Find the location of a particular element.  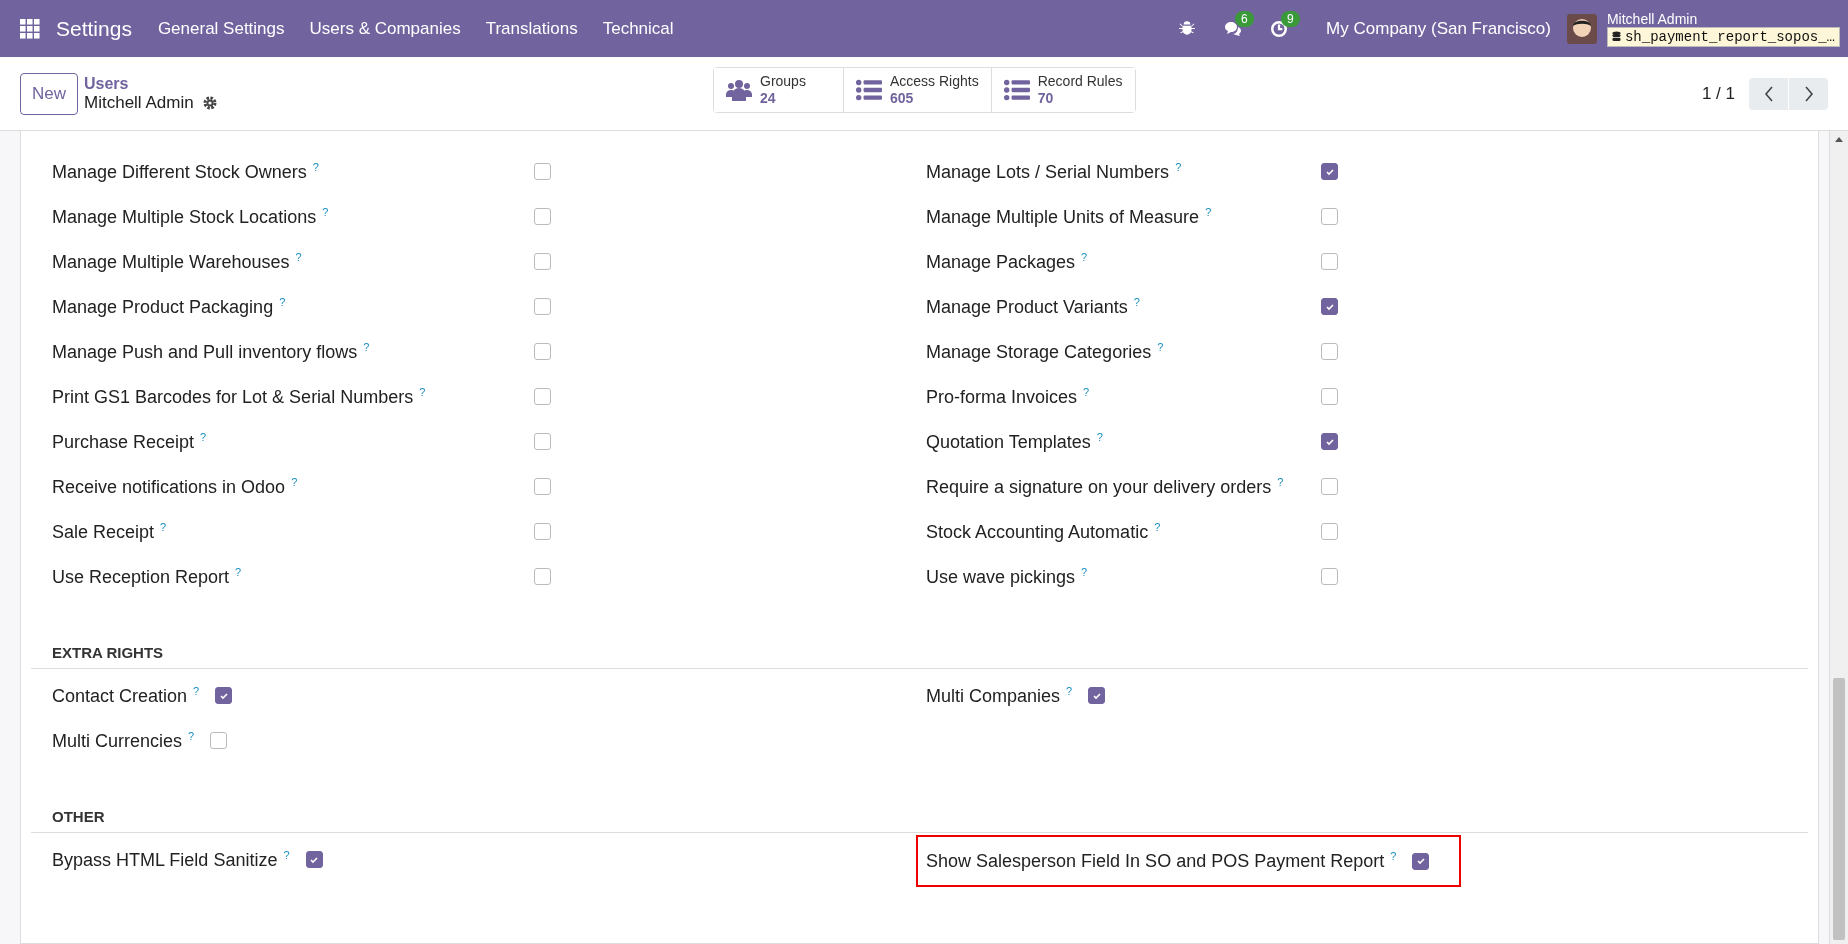

database-icon is located at coordinates (1616, 36).